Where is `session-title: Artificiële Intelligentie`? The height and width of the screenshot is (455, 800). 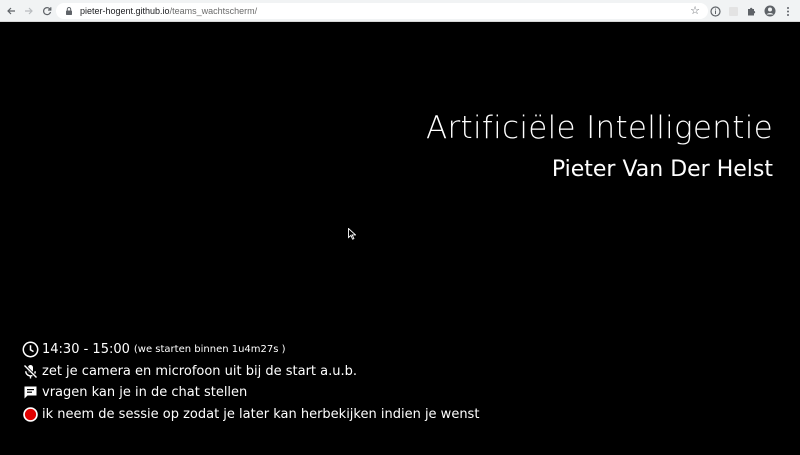
session-title: Artificiële Intelligentie is located at coordinates (599, 128).